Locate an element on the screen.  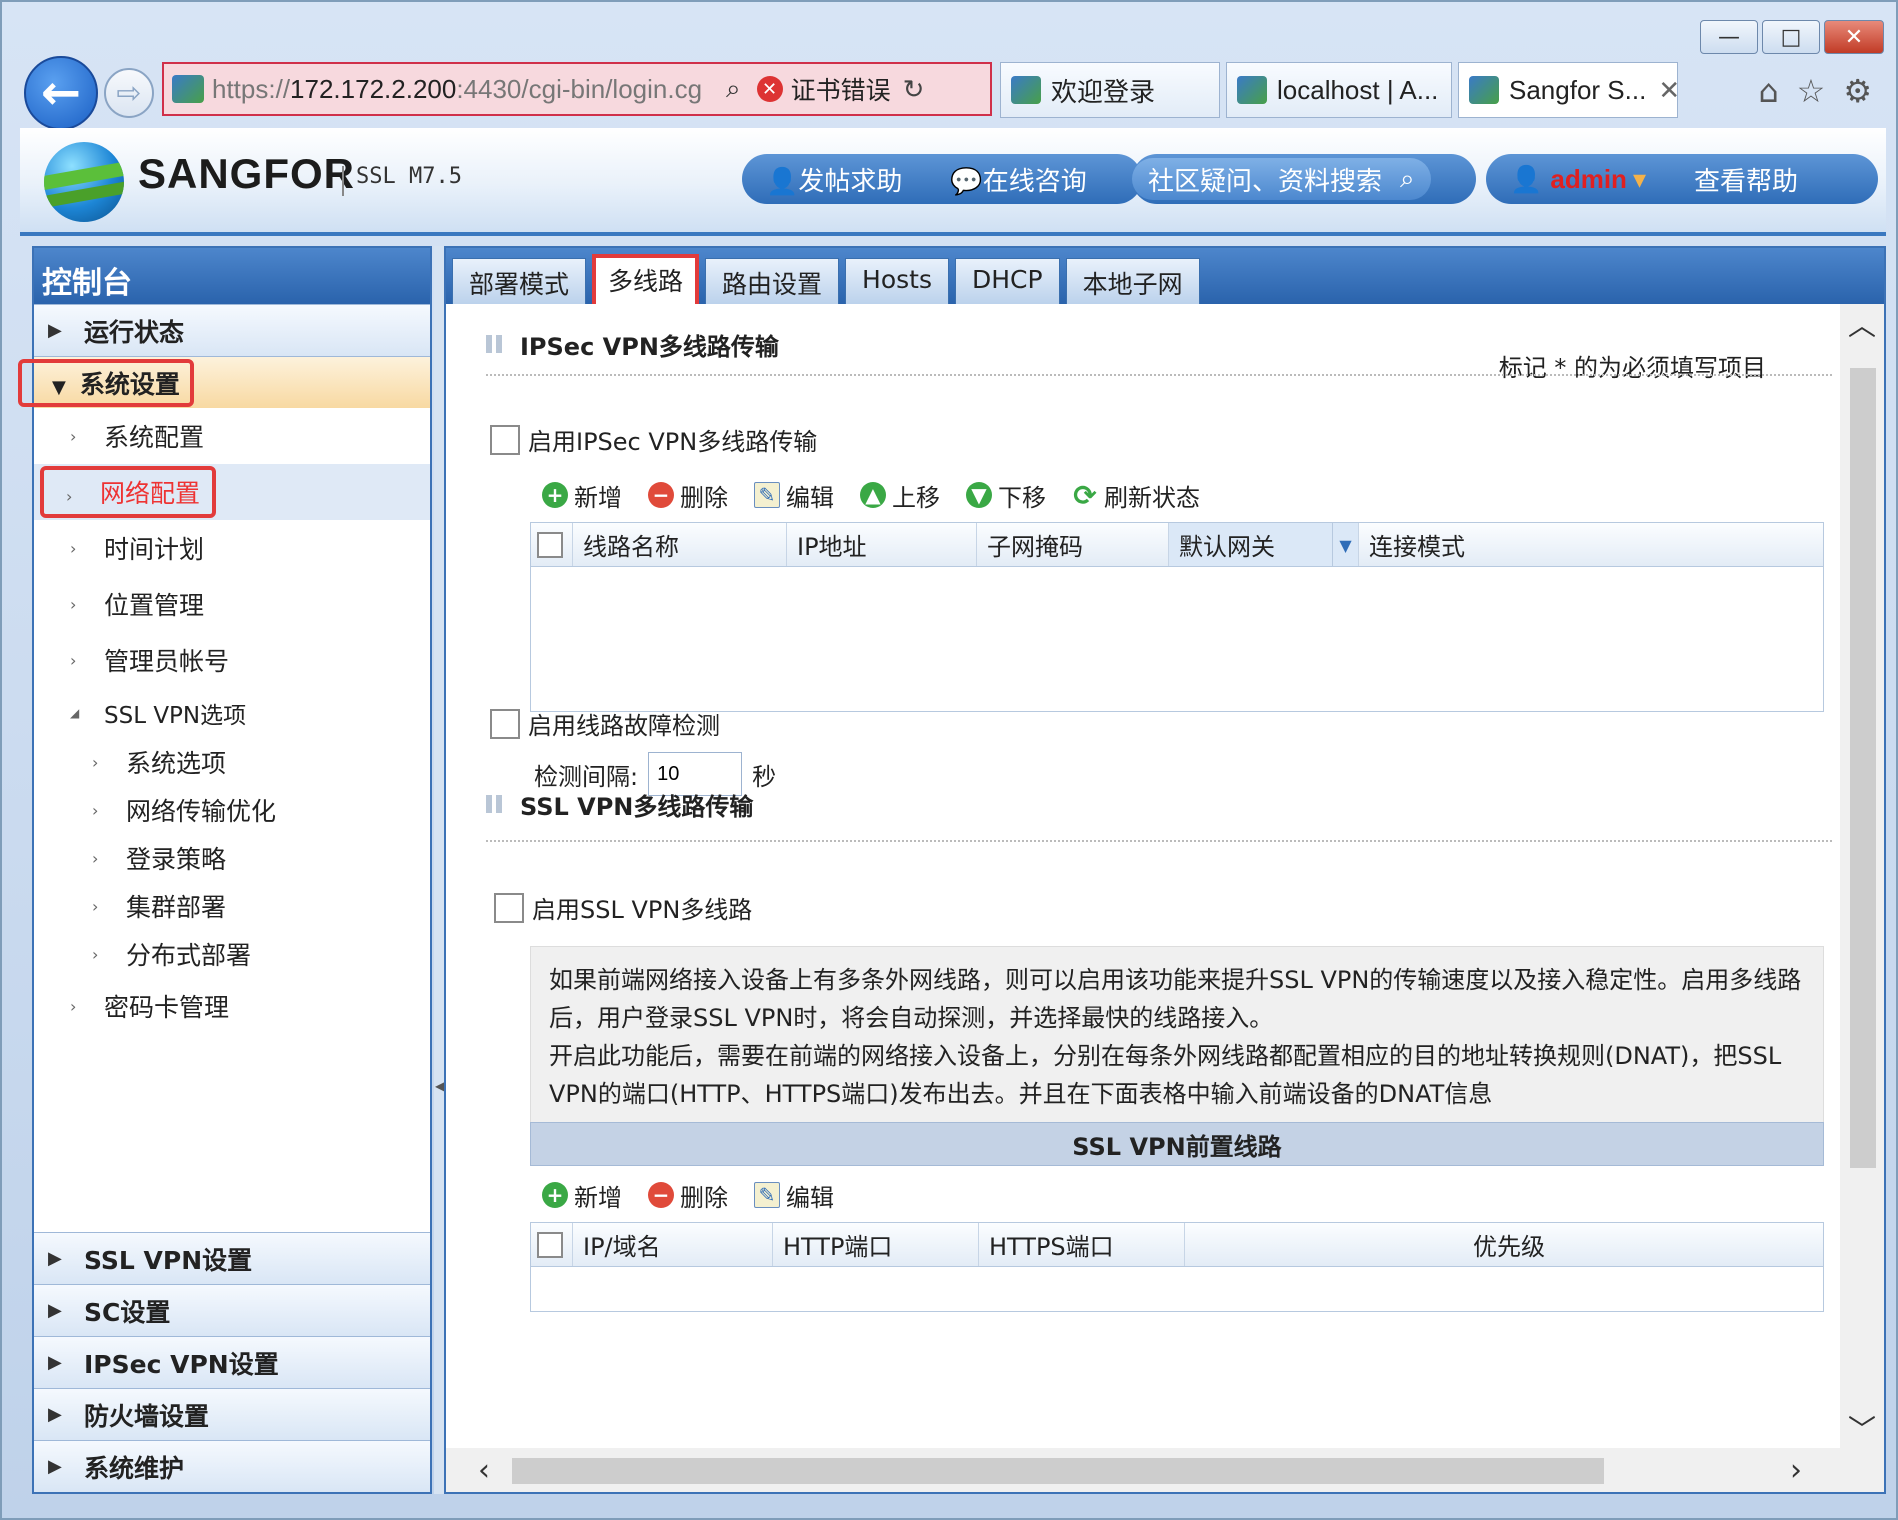
scroll-up-icon: ︿ is located at coordinates (1862, 324).